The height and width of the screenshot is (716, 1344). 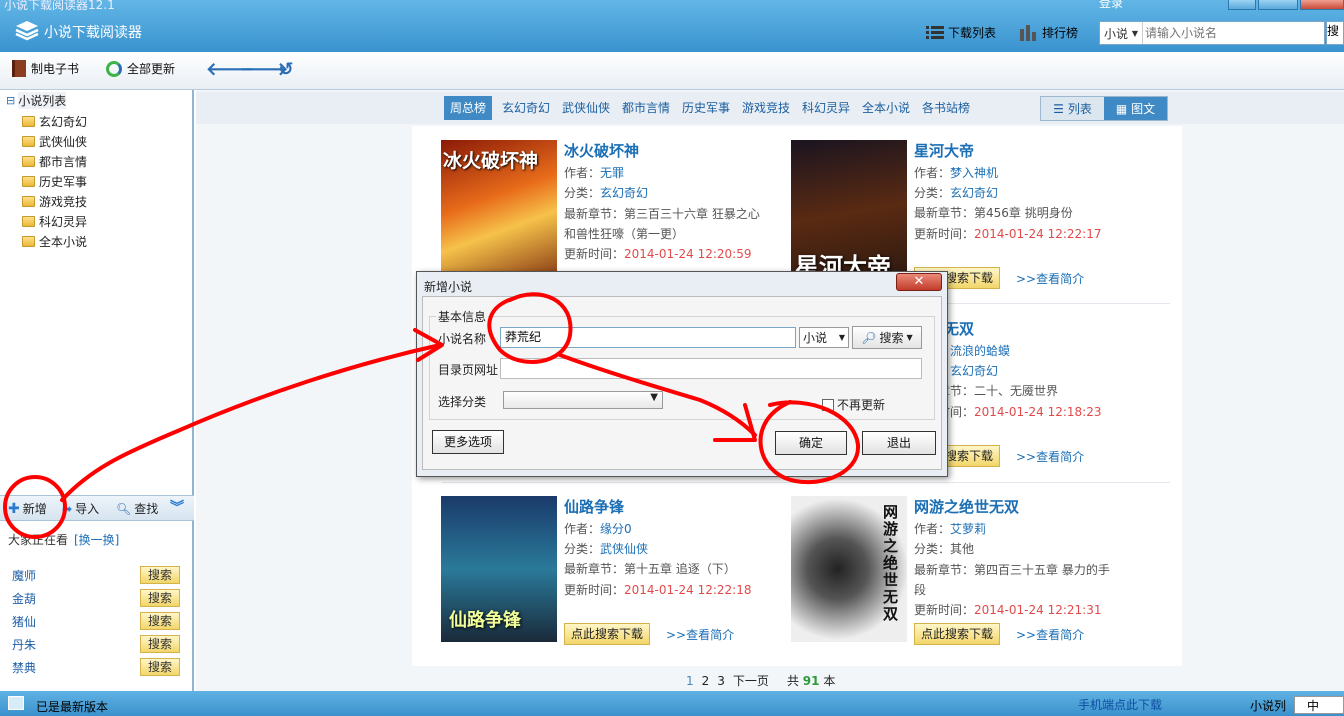 I want to click on maximize-button, so click(x=1278, y=5).